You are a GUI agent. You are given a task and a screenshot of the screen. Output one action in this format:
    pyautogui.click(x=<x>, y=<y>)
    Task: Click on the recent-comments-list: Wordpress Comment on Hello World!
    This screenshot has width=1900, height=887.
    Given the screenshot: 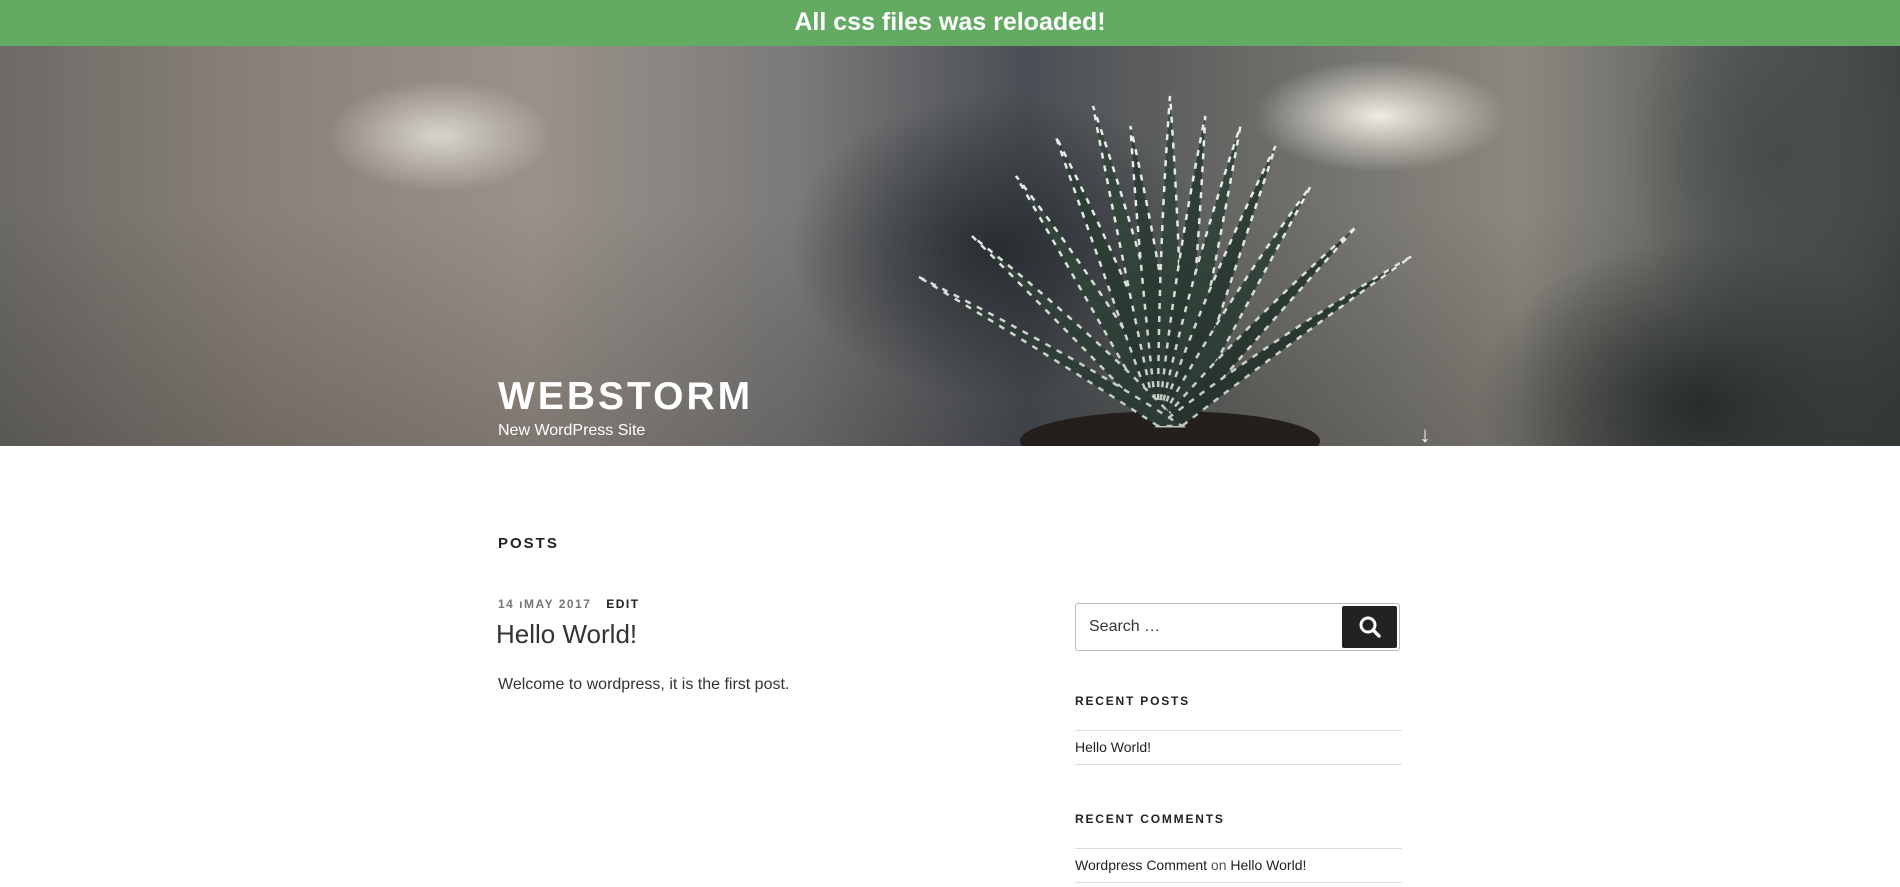 What is the action you would take?
    pyautogui.click(x=1238, y=865)
    